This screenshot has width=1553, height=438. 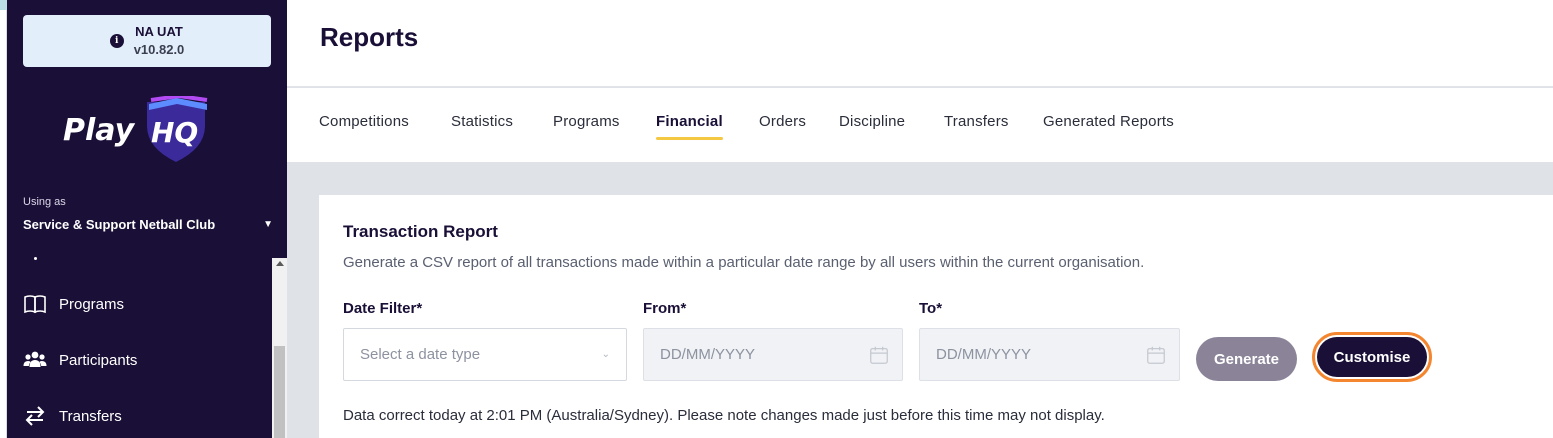 What do you see at coordinates (976, 121) in the screenshot?
I see `tab-transfers: Transfers` at bounding box center [976, 121].